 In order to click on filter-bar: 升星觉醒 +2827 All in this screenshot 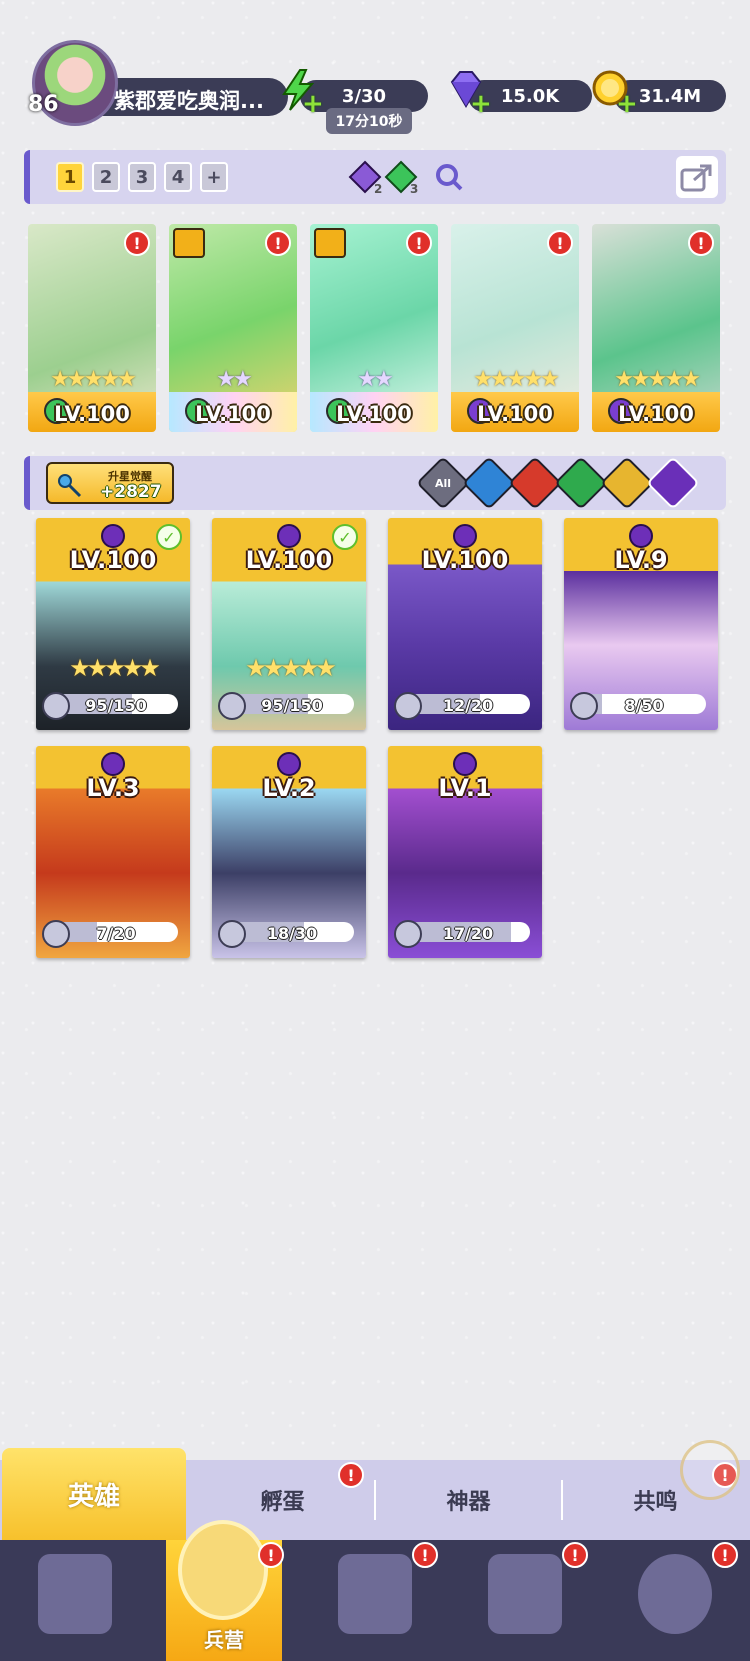, I will do `click(375, 483)`.